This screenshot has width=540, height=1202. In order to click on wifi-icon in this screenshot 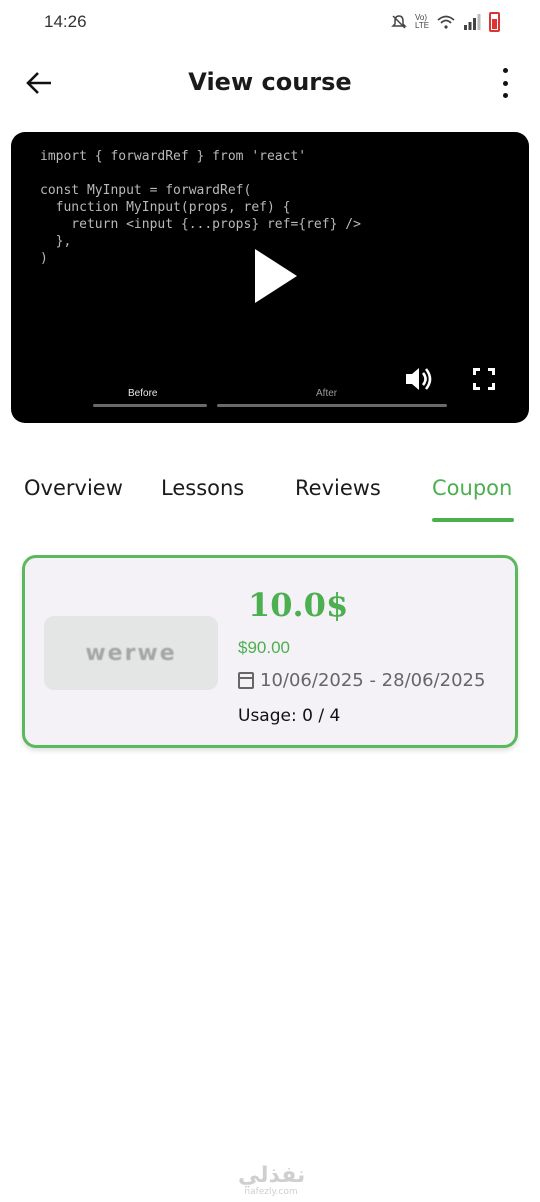, I will do `click(446, 22)`.